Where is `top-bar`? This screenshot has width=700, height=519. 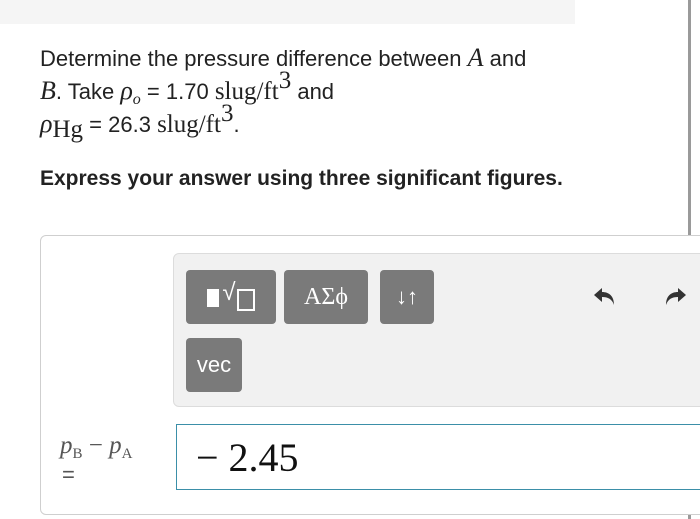 top-bar is located at coordinates (287, 12).